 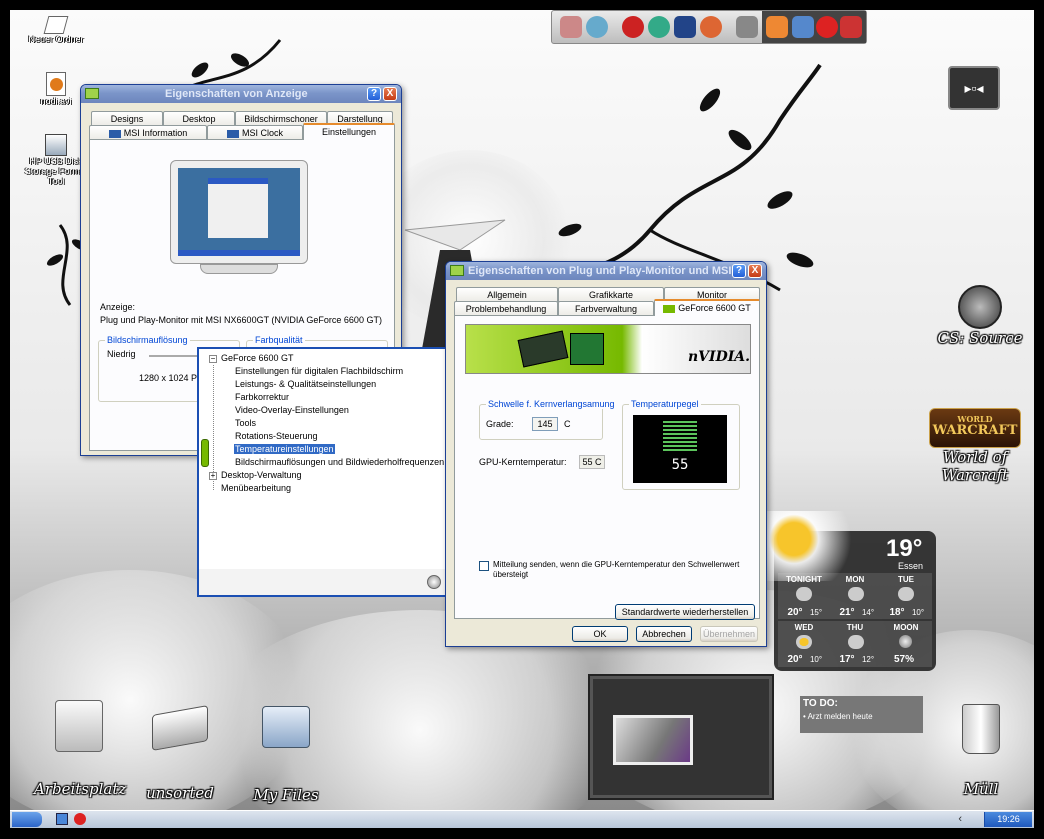 What do you see at coordinates (245, 423) in the screenshot?
I see `tree-item: Tools` at bounding box center [245, 423].